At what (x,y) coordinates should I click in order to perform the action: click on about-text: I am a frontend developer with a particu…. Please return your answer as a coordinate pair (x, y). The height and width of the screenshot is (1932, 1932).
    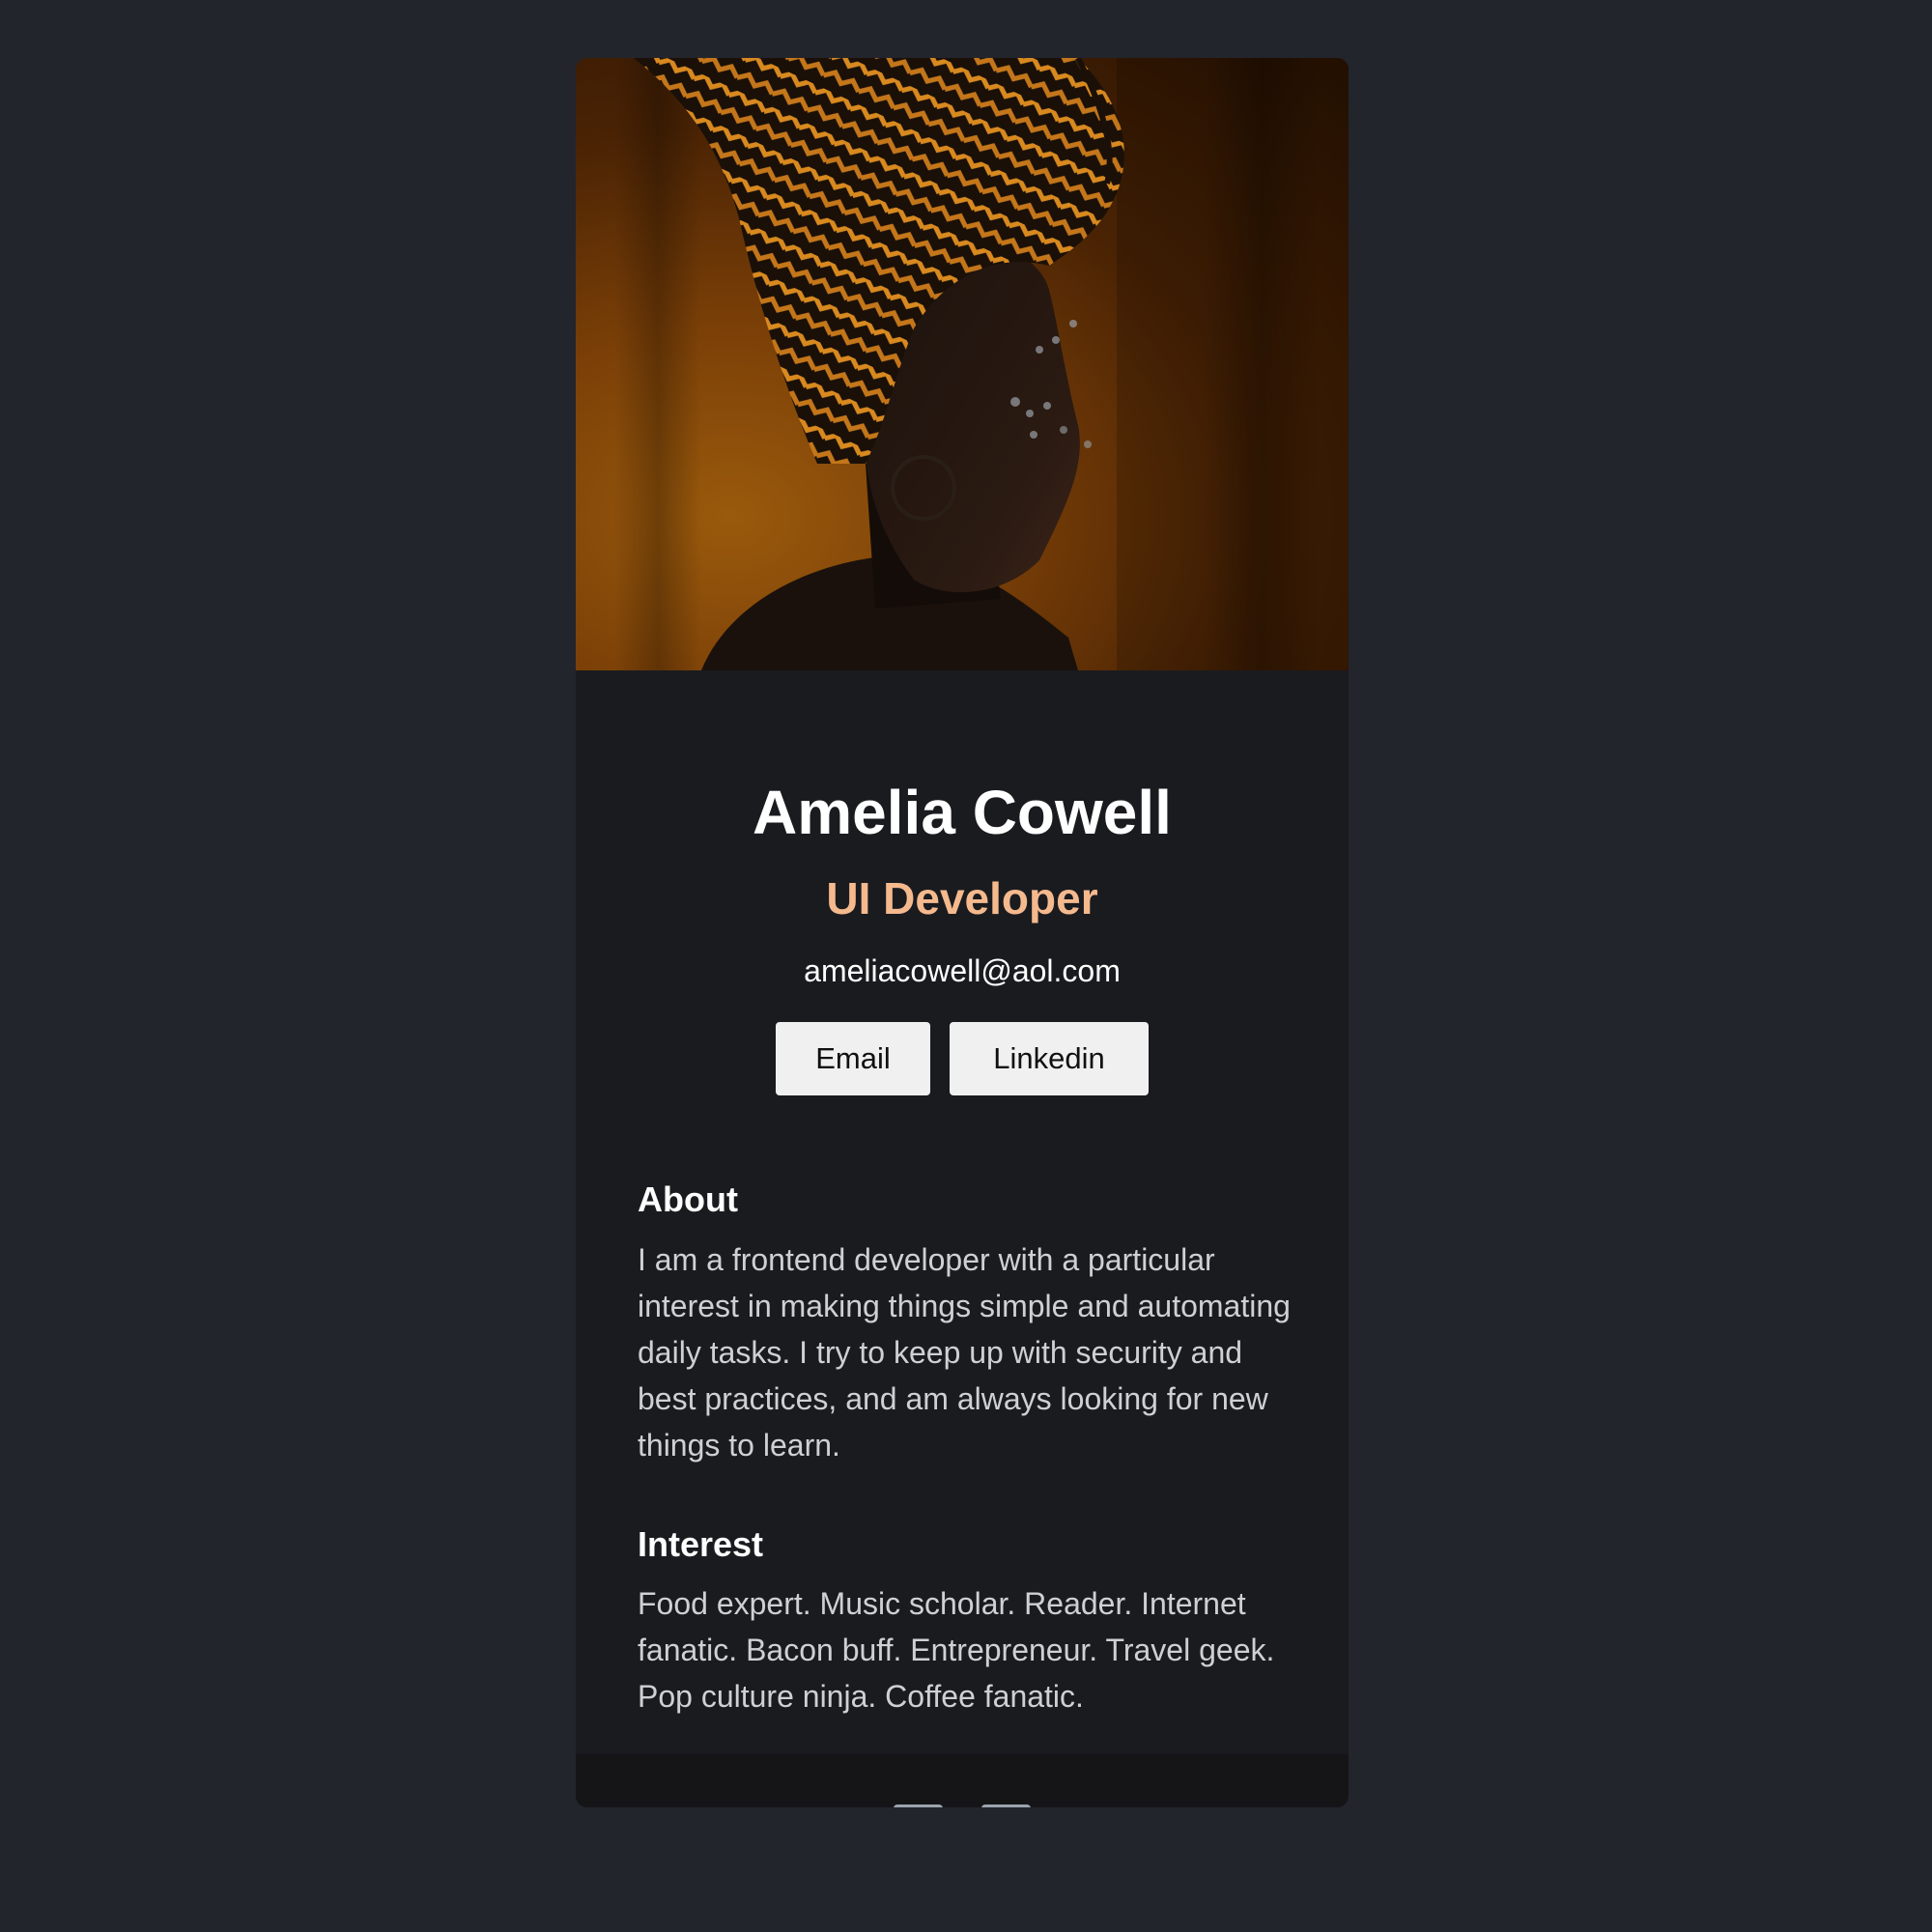
    Looking at the image, I should click on (964, 1352).